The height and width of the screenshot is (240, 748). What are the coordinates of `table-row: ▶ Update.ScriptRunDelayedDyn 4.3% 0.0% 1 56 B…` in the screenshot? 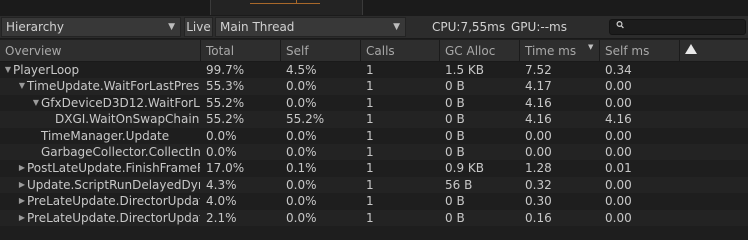 It's located at (374, 185).